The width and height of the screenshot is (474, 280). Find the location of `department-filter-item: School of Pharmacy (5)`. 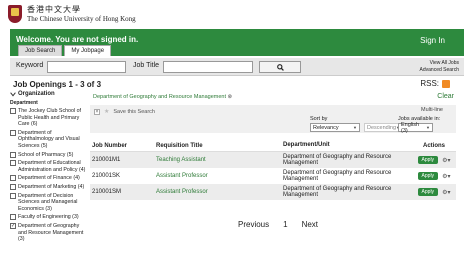

department-filter-item: School of Pharmacy (5) is located at coordinates (48, 155).